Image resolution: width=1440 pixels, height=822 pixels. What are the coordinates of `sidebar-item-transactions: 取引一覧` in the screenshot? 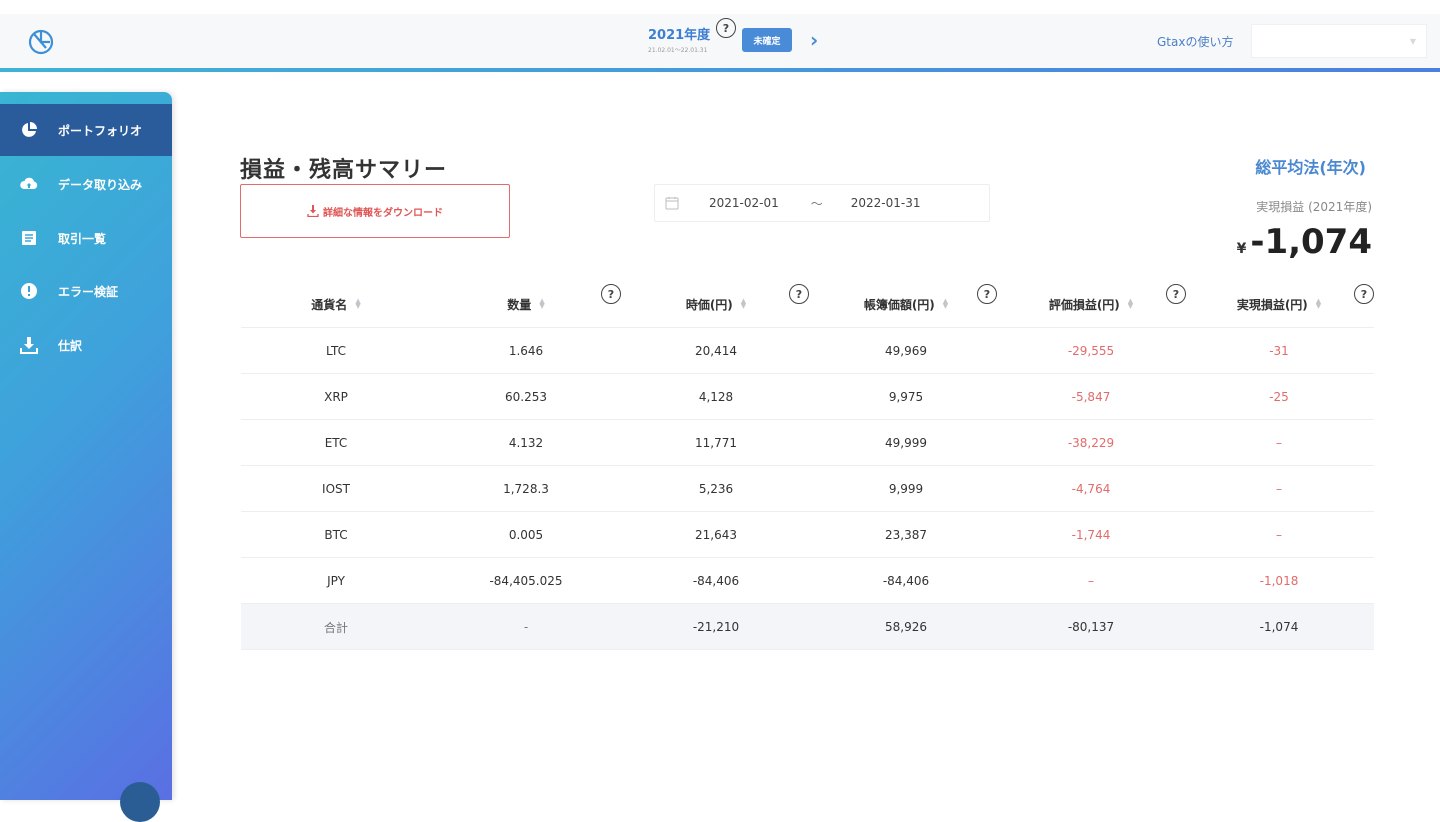 It's located at (86, 238).